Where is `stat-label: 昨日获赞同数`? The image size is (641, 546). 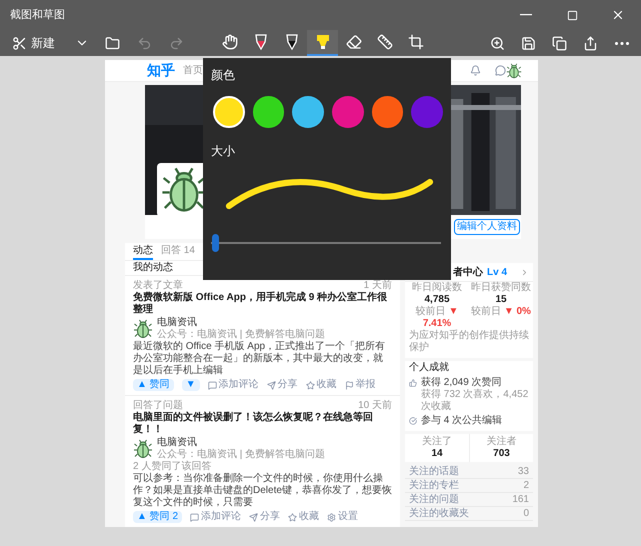
stat-label: 昨日获赞同数 is located at coordinates (501, 288).